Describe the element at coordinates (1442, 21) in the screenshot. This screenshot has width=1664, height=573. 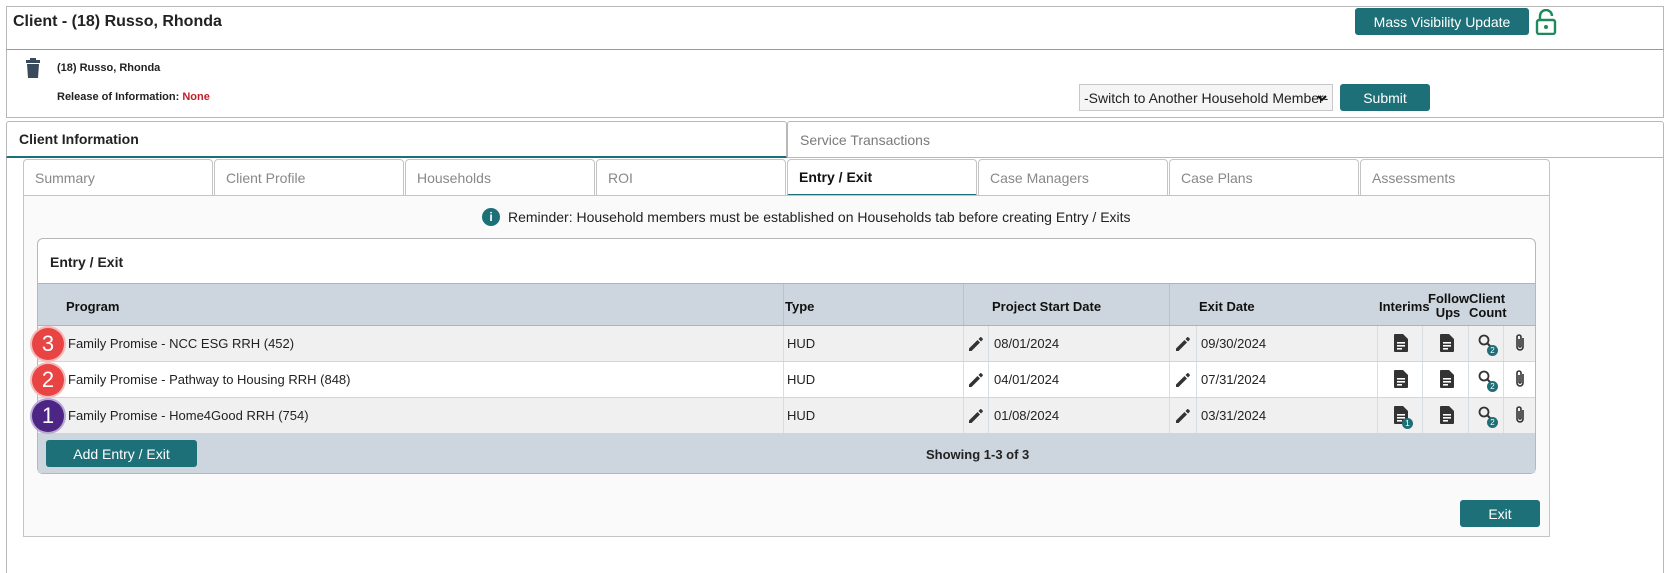
I see `mass-visibility-update-button: Mass Visibility Update` at that location.